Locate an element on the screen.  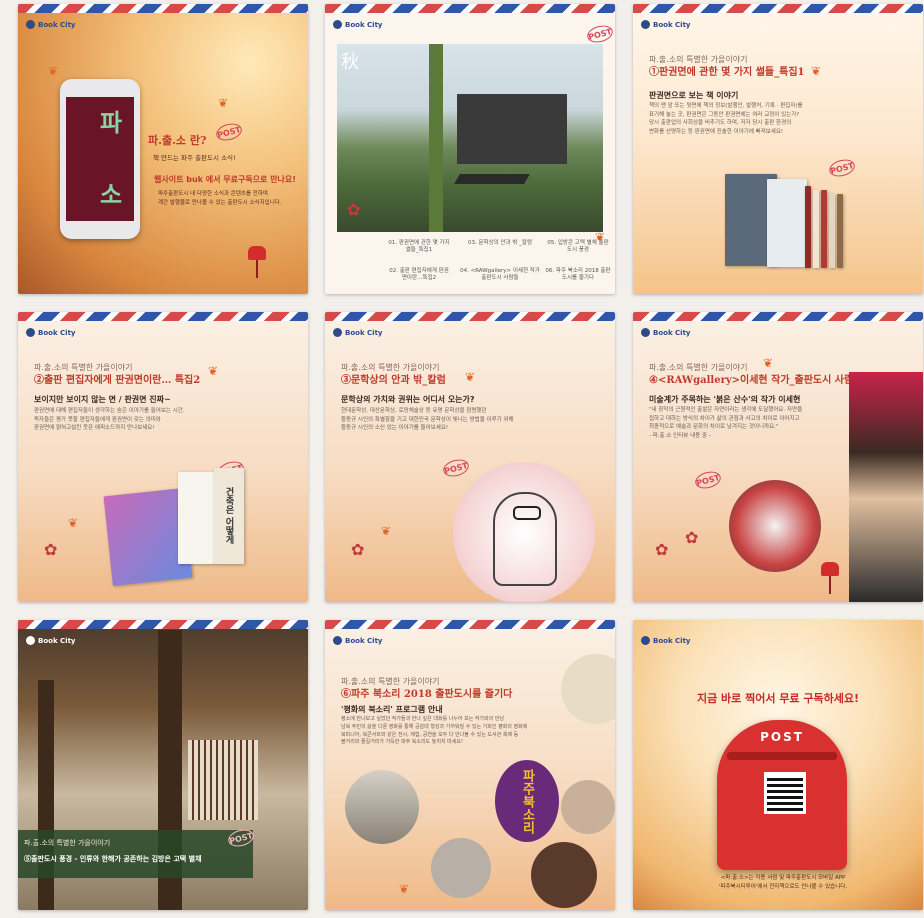
card-title: ③문학상의 안과 밖_칼럼 is located at coordinates (393, 380).